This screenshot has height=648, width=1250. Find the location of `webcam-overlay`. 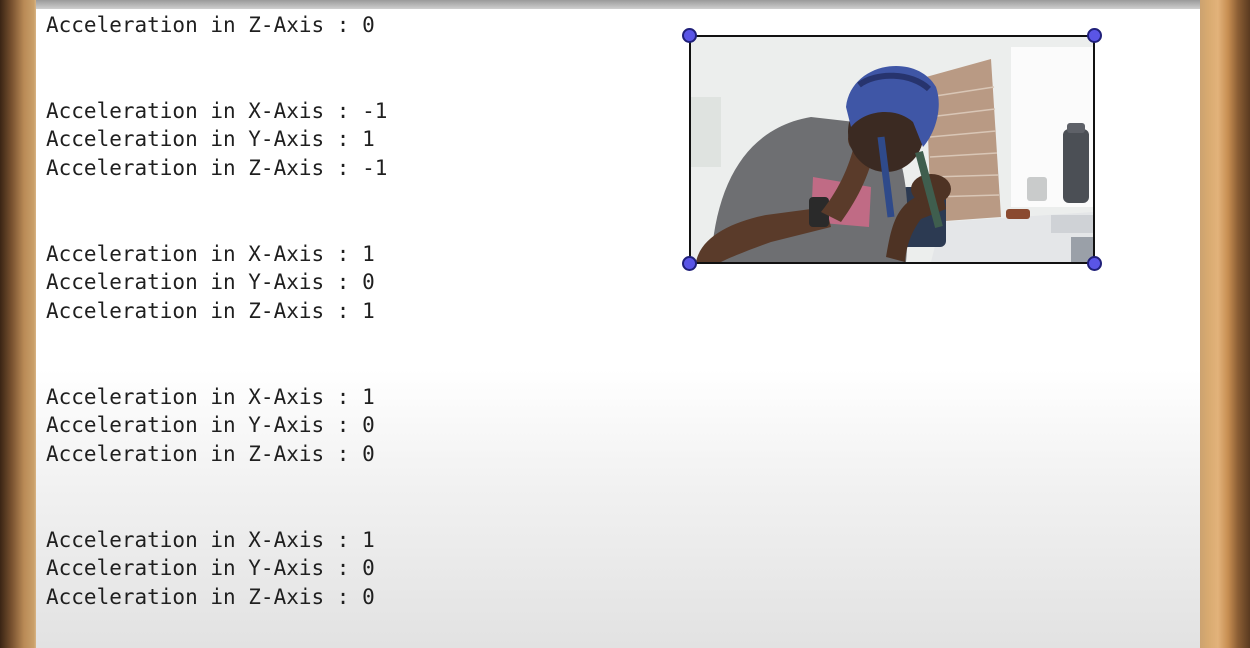

webcam-overlay is located at coordinates (892, 149).